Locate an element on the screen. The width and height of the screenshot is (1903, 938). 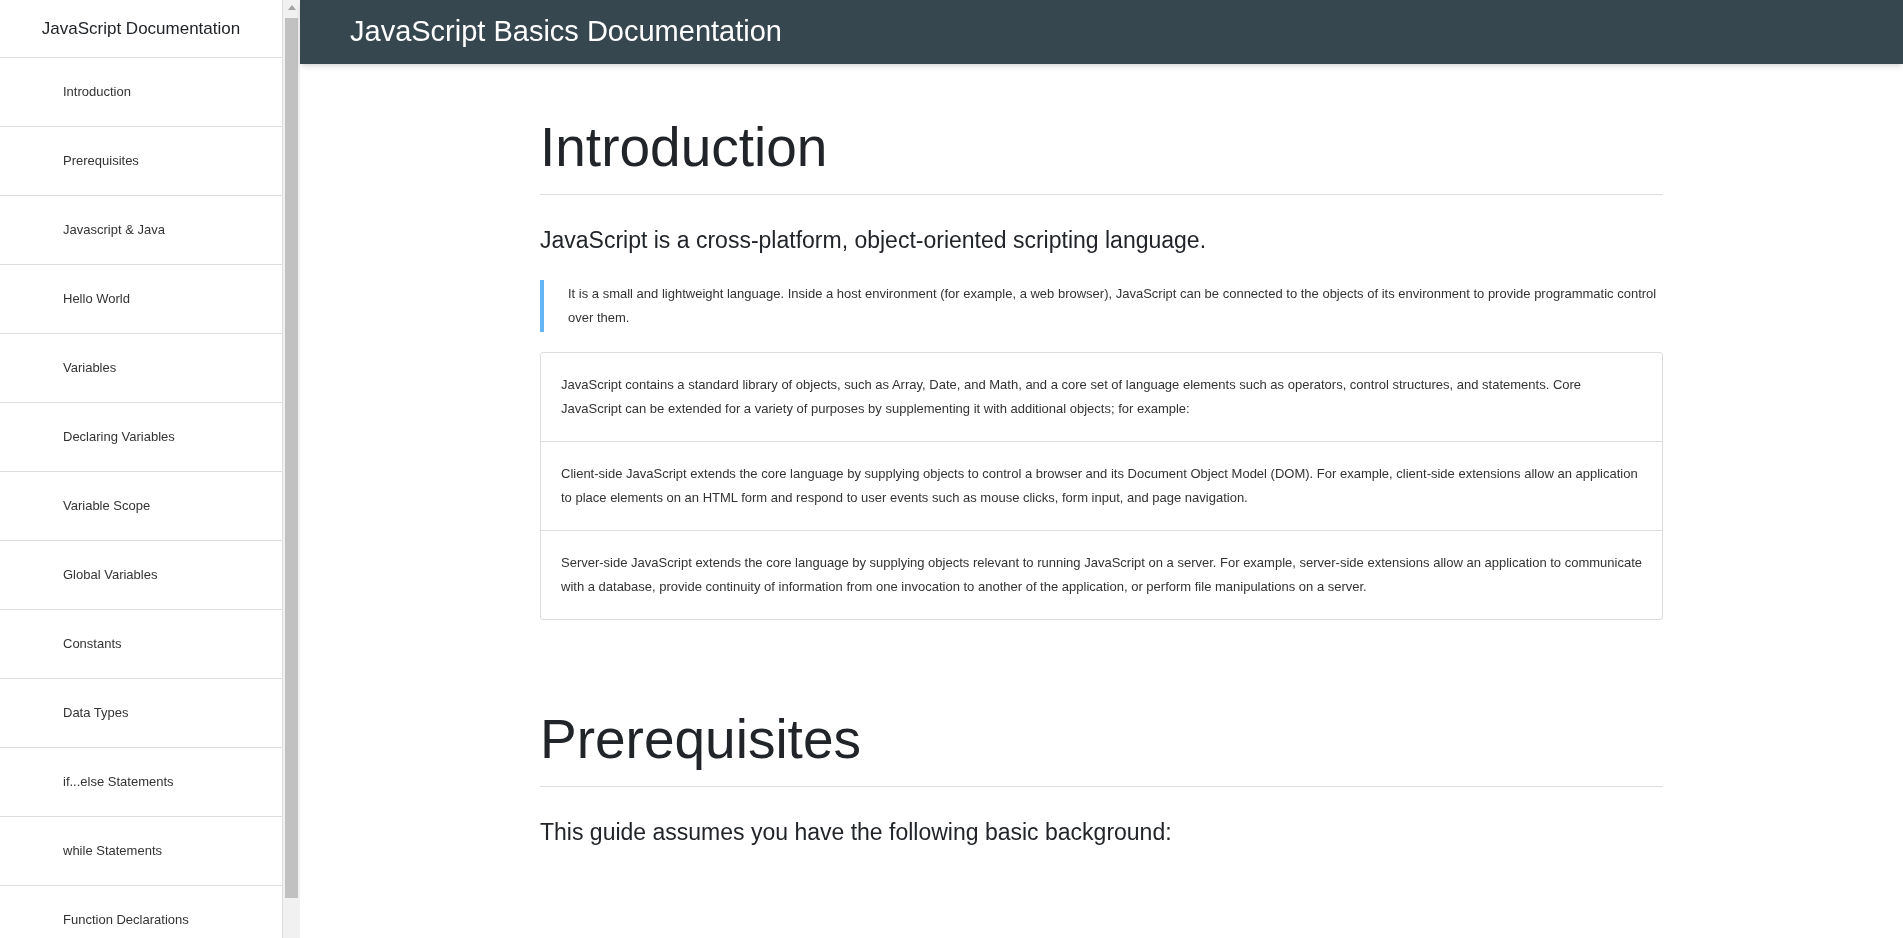
list-item: JavaScript contains a standard library of objects, such as Array, Date, and Math, and a core set of language elements such as operators, control structures, and statements. Core JavaScript can be extended for a variety of purposes by supplementing it with additional objects; for example: is located at coordinates (1071, 396).